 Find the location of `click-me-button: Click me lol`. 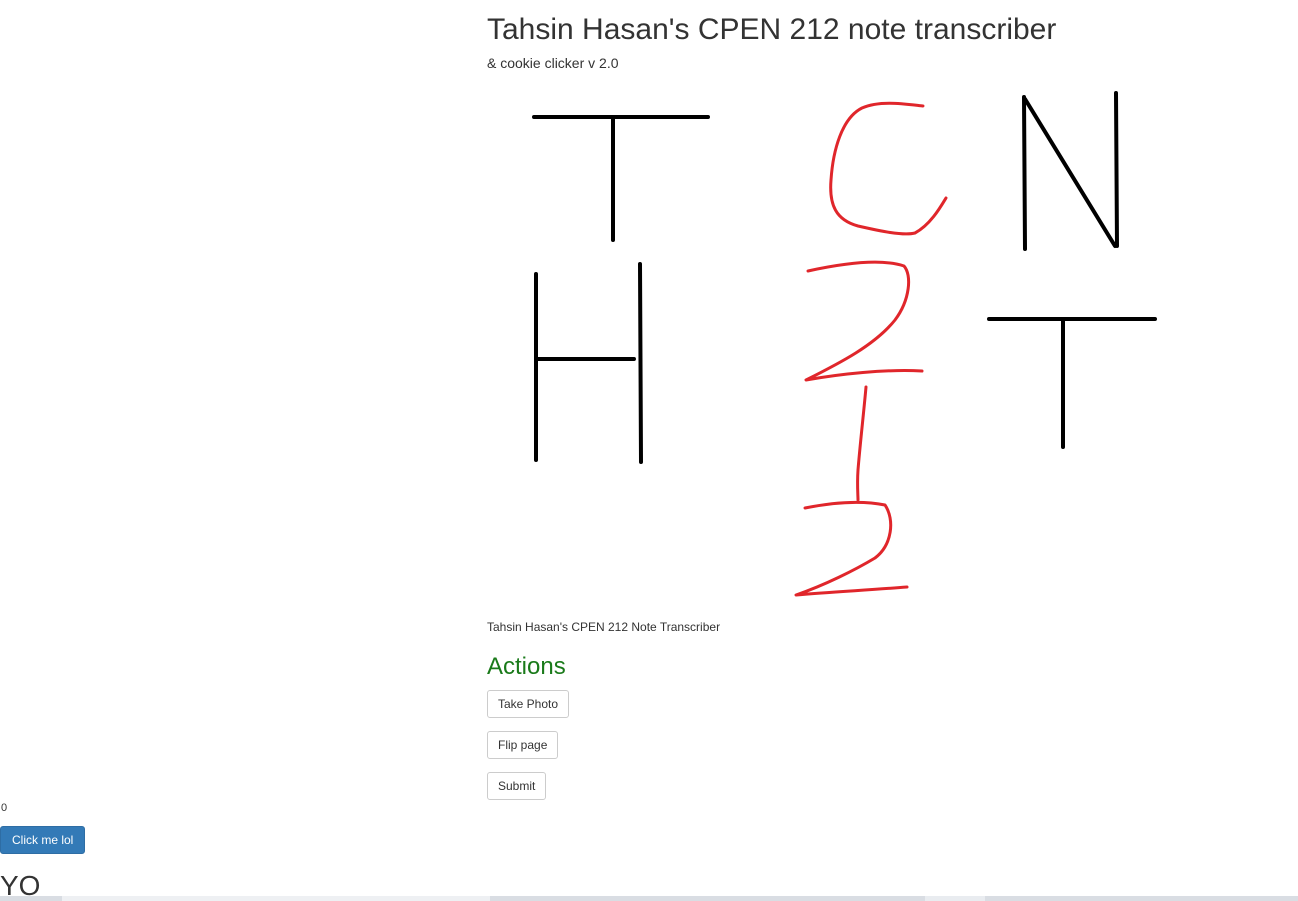

click-me-button: Click me lol is located at coordinates (43, 840).